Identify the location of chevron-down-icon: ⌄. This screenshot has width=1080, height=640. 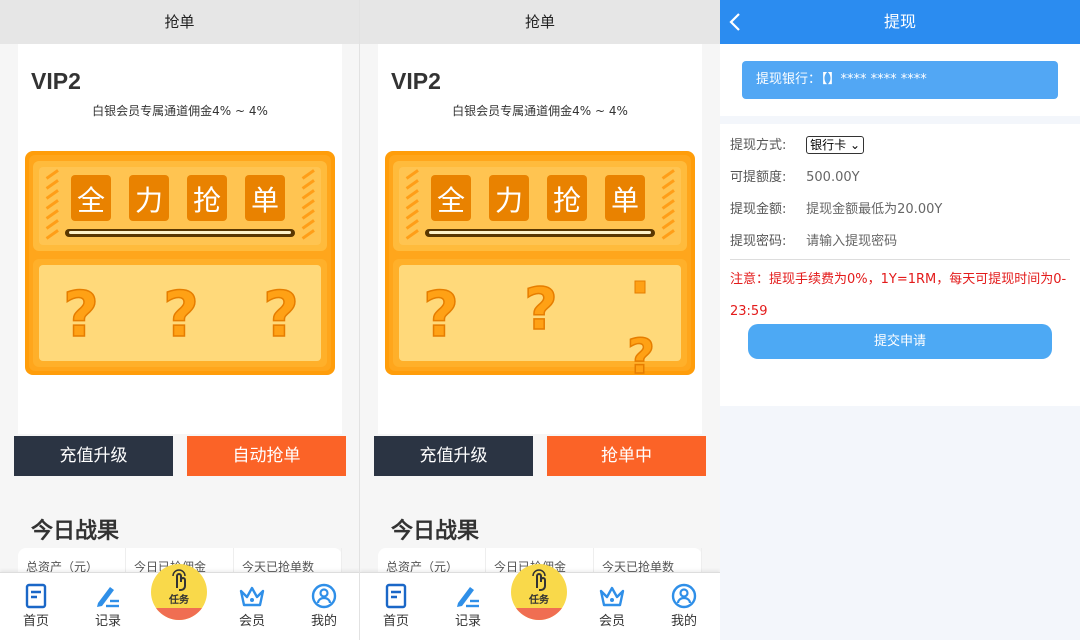
(855, 145).